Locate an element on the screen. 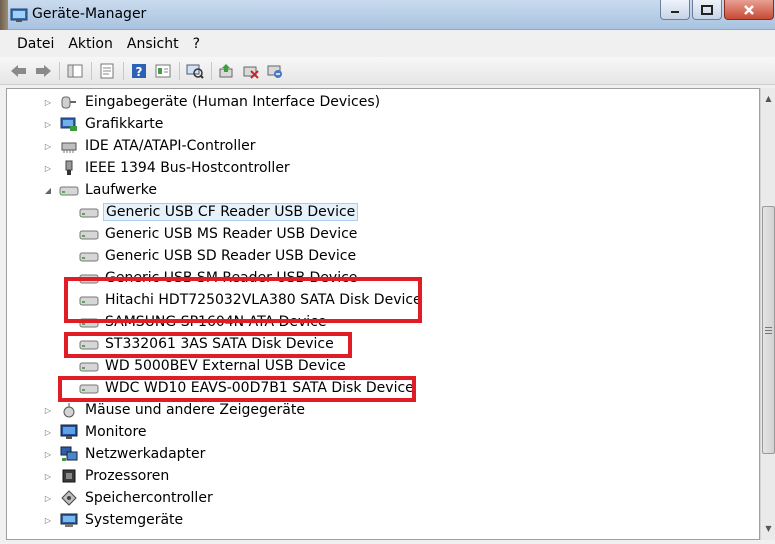 The width and height of the screenshot is (775, 544). drive-label: SAMSUNG SP1604N ATA Device is located at coordinates (216, 322).